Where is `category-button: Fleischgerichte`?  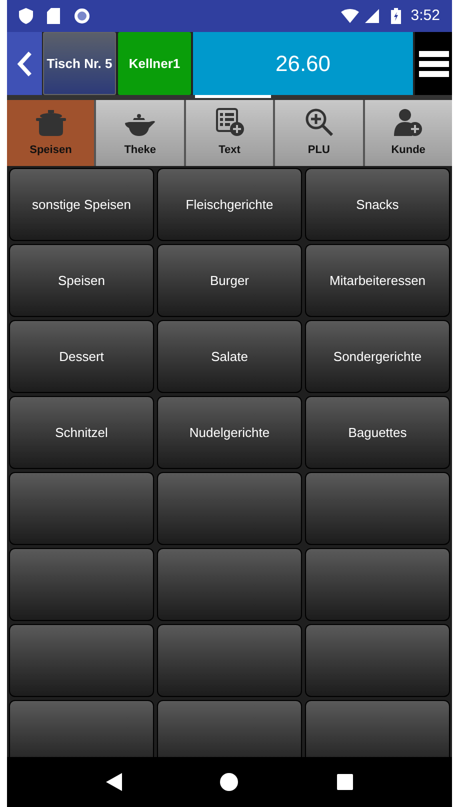 category-button: Fleischgerichte is located at coordinates (229, 204).